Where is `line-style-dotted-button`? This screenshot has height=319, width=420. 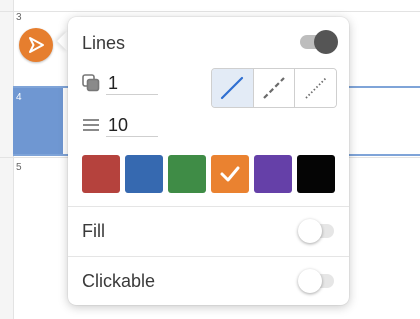 line-style-dotted-button is located at coordinates (315, 88).